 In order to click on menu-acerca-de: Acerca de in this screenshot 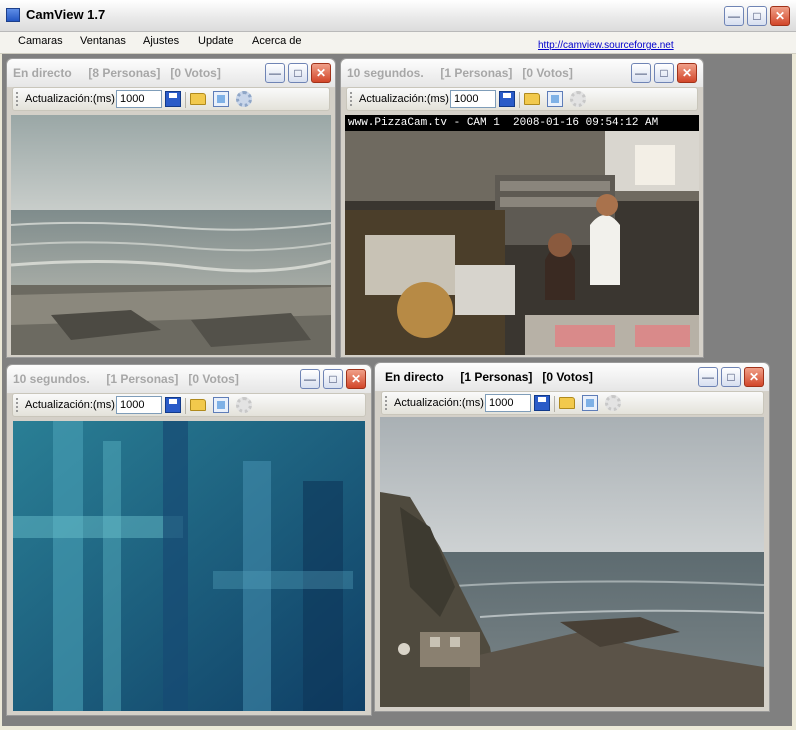, I will do `click(277, 41)`.